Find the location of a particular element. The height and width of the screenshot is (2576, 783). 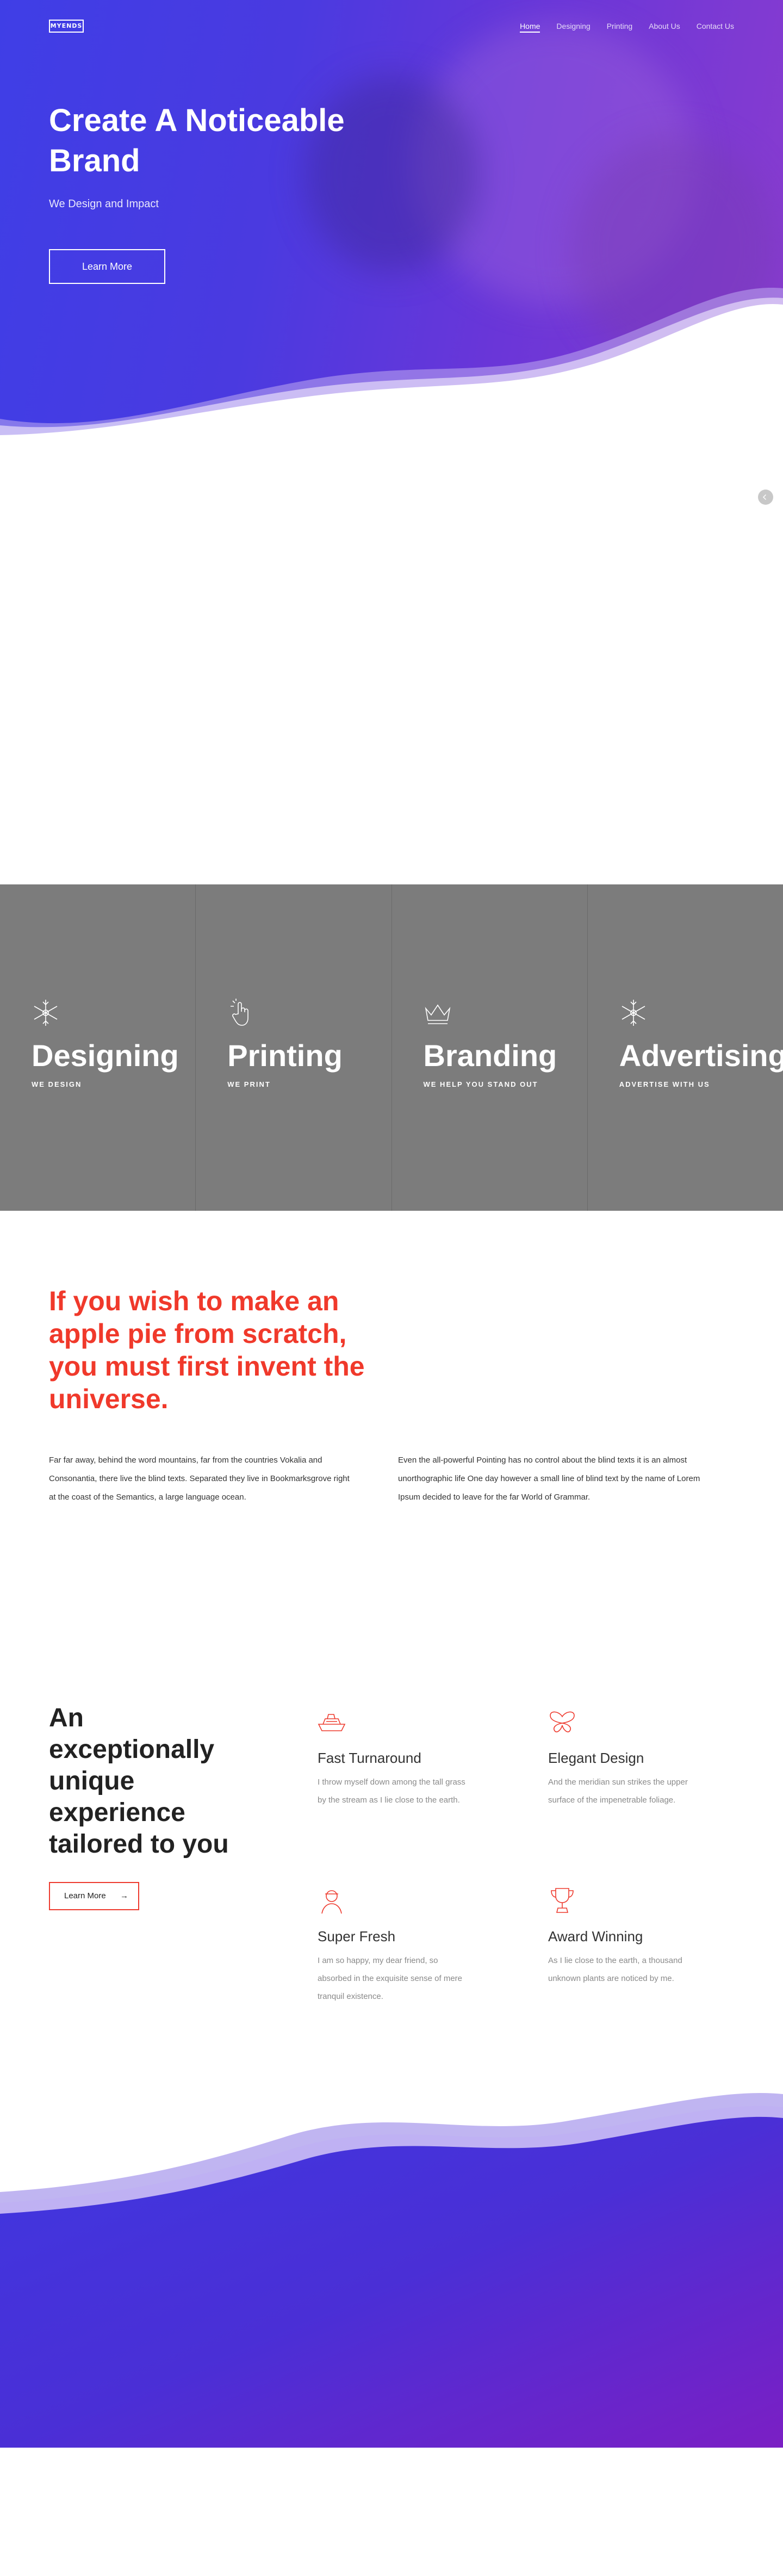

service-subtitle: WE HELP YOU STAND OUT is located at coordinates (480, 1084).